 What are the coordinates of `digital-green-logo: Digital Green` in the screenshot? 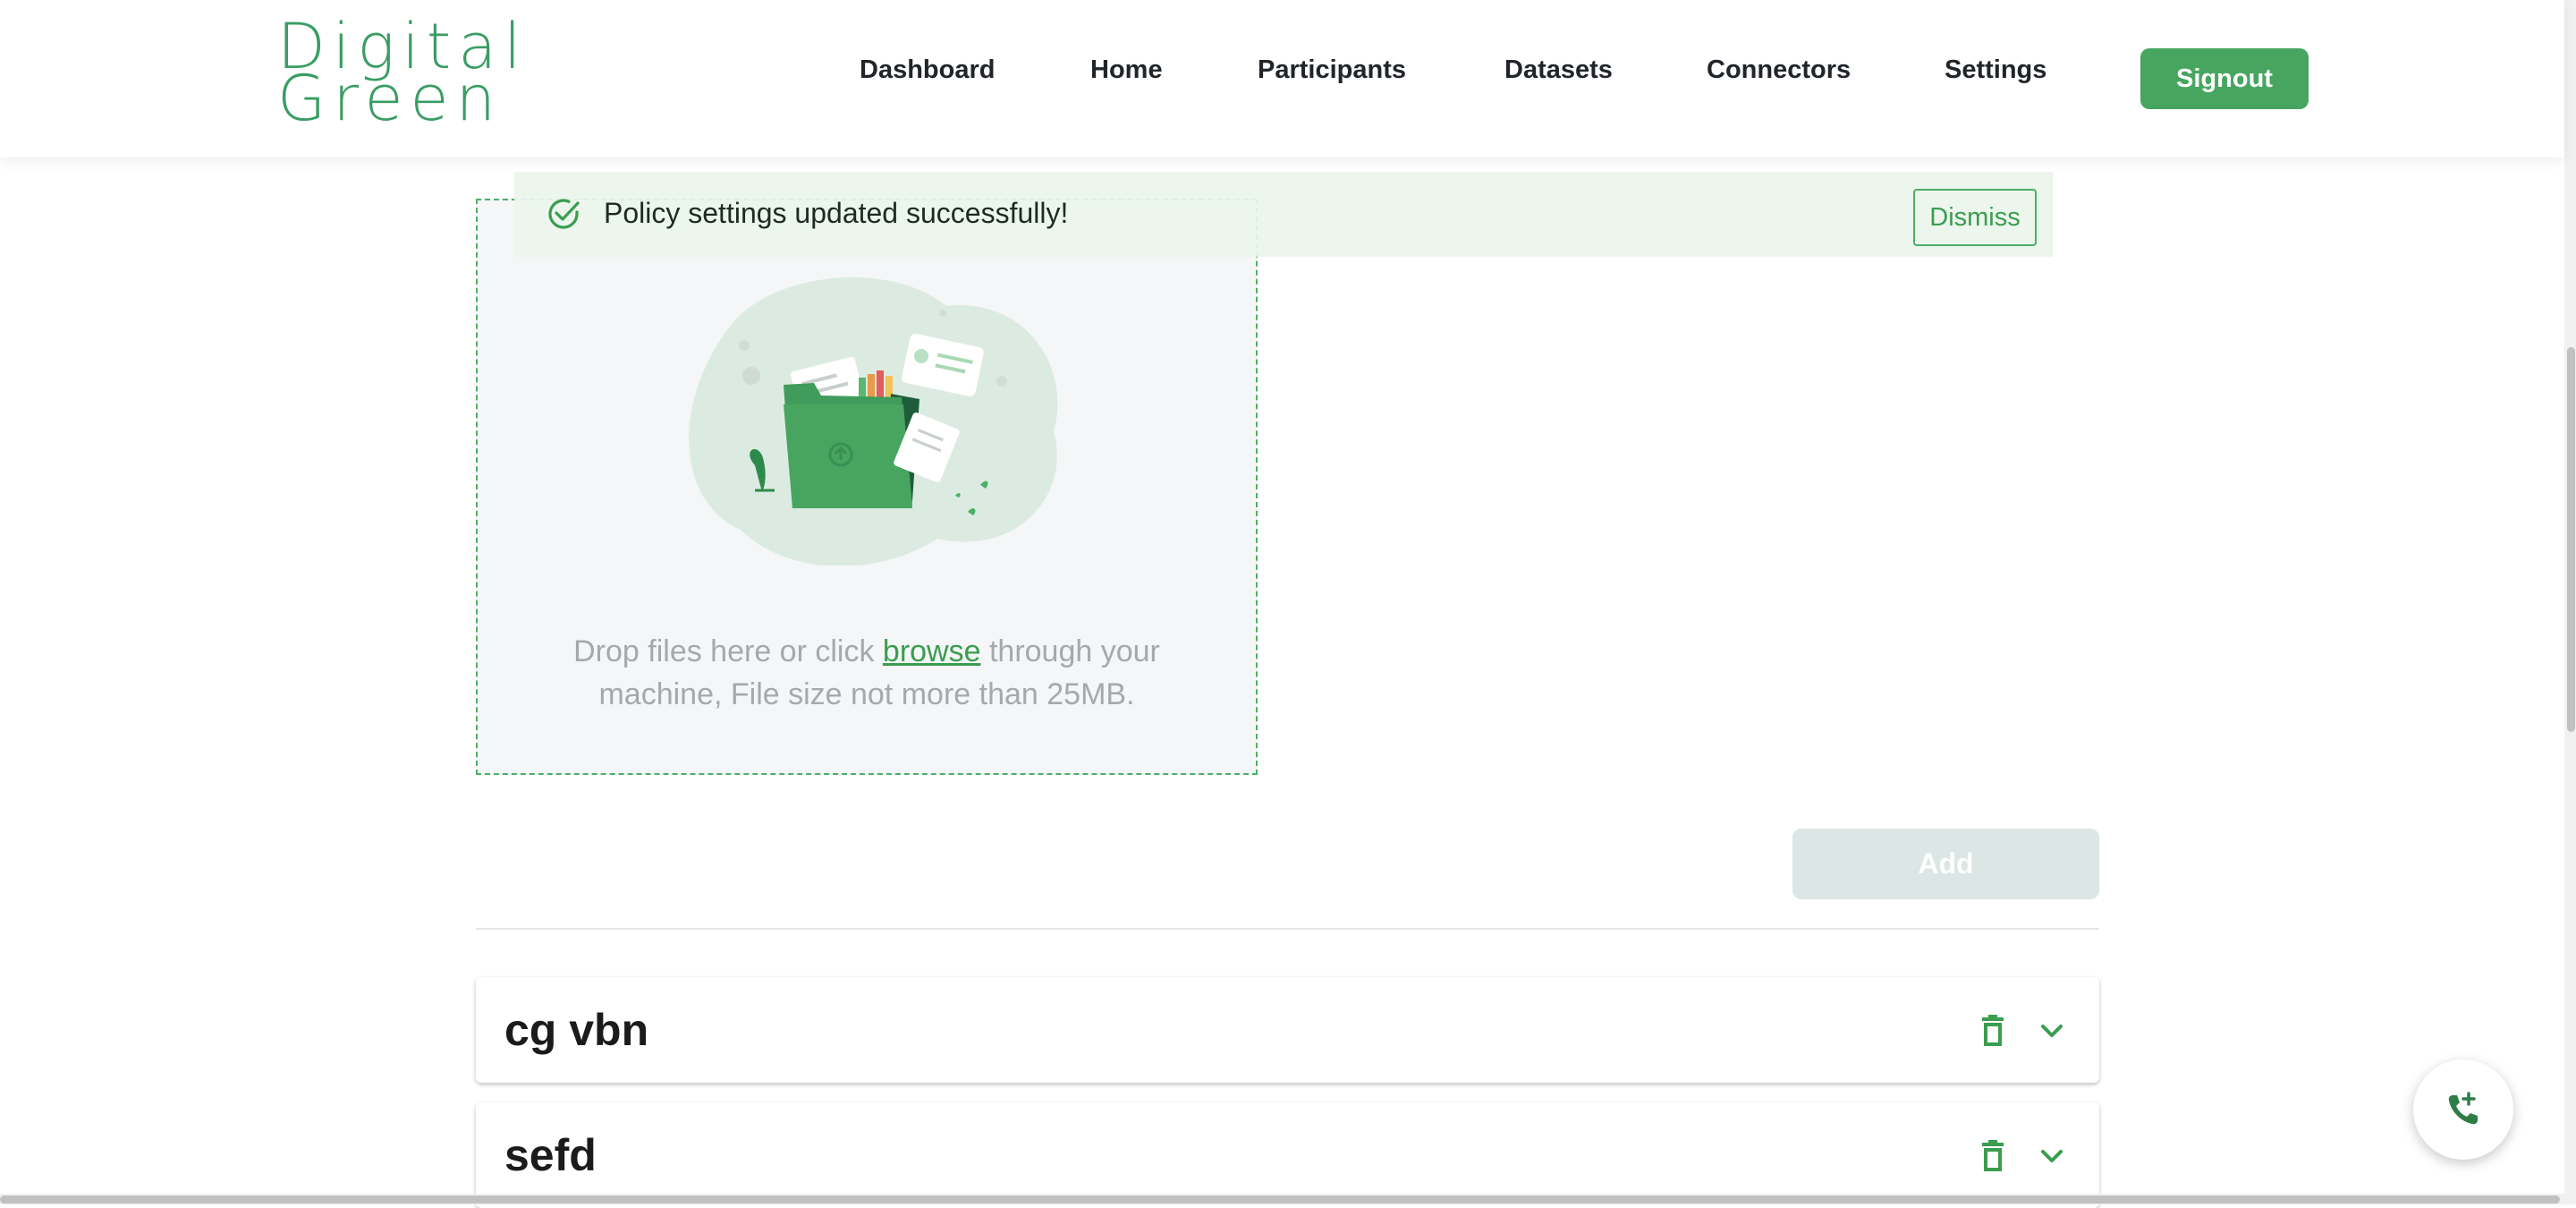 It's located at (403, 75).